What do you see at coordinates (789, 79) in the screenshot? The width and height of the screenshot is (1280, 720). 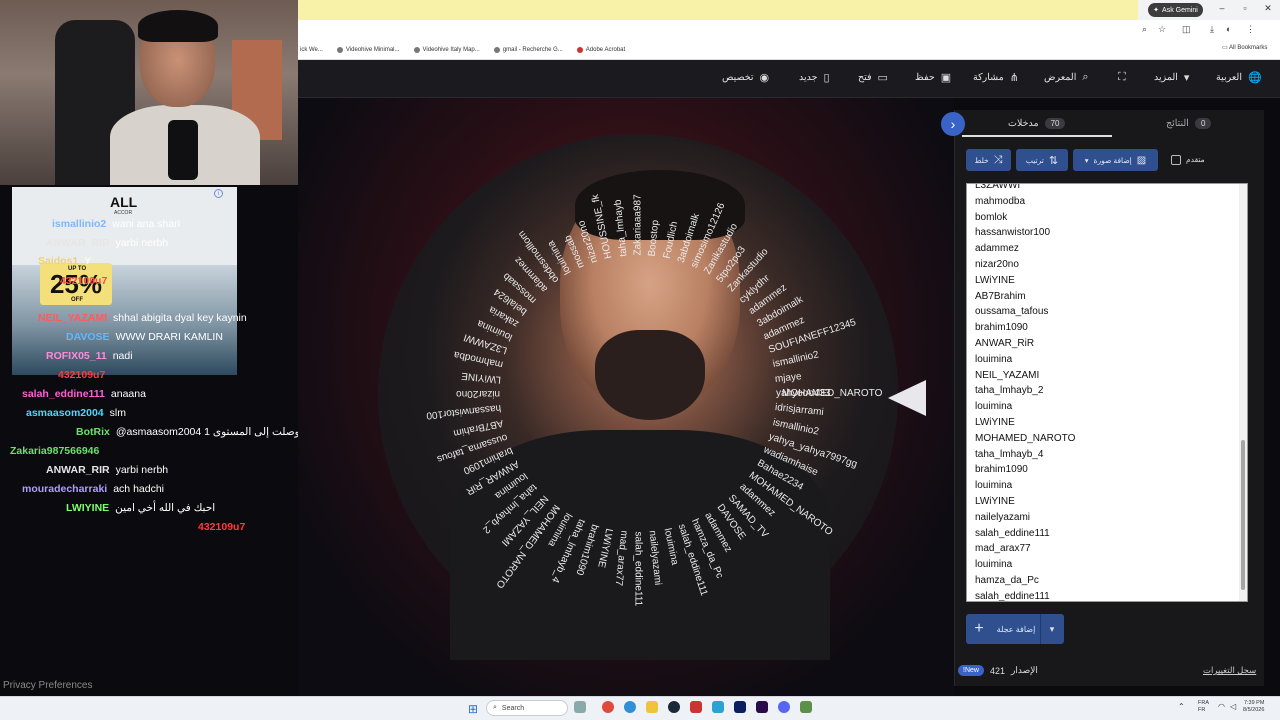 I see `app-toolbar` at bounding box center [789, 79].